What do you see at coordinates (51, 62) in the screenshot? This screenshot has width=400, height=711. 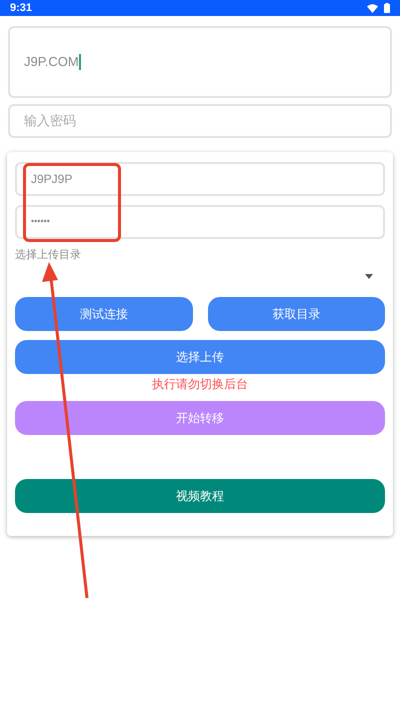 I see `host-value: J9P.COM` at bounding box center [51, 62].